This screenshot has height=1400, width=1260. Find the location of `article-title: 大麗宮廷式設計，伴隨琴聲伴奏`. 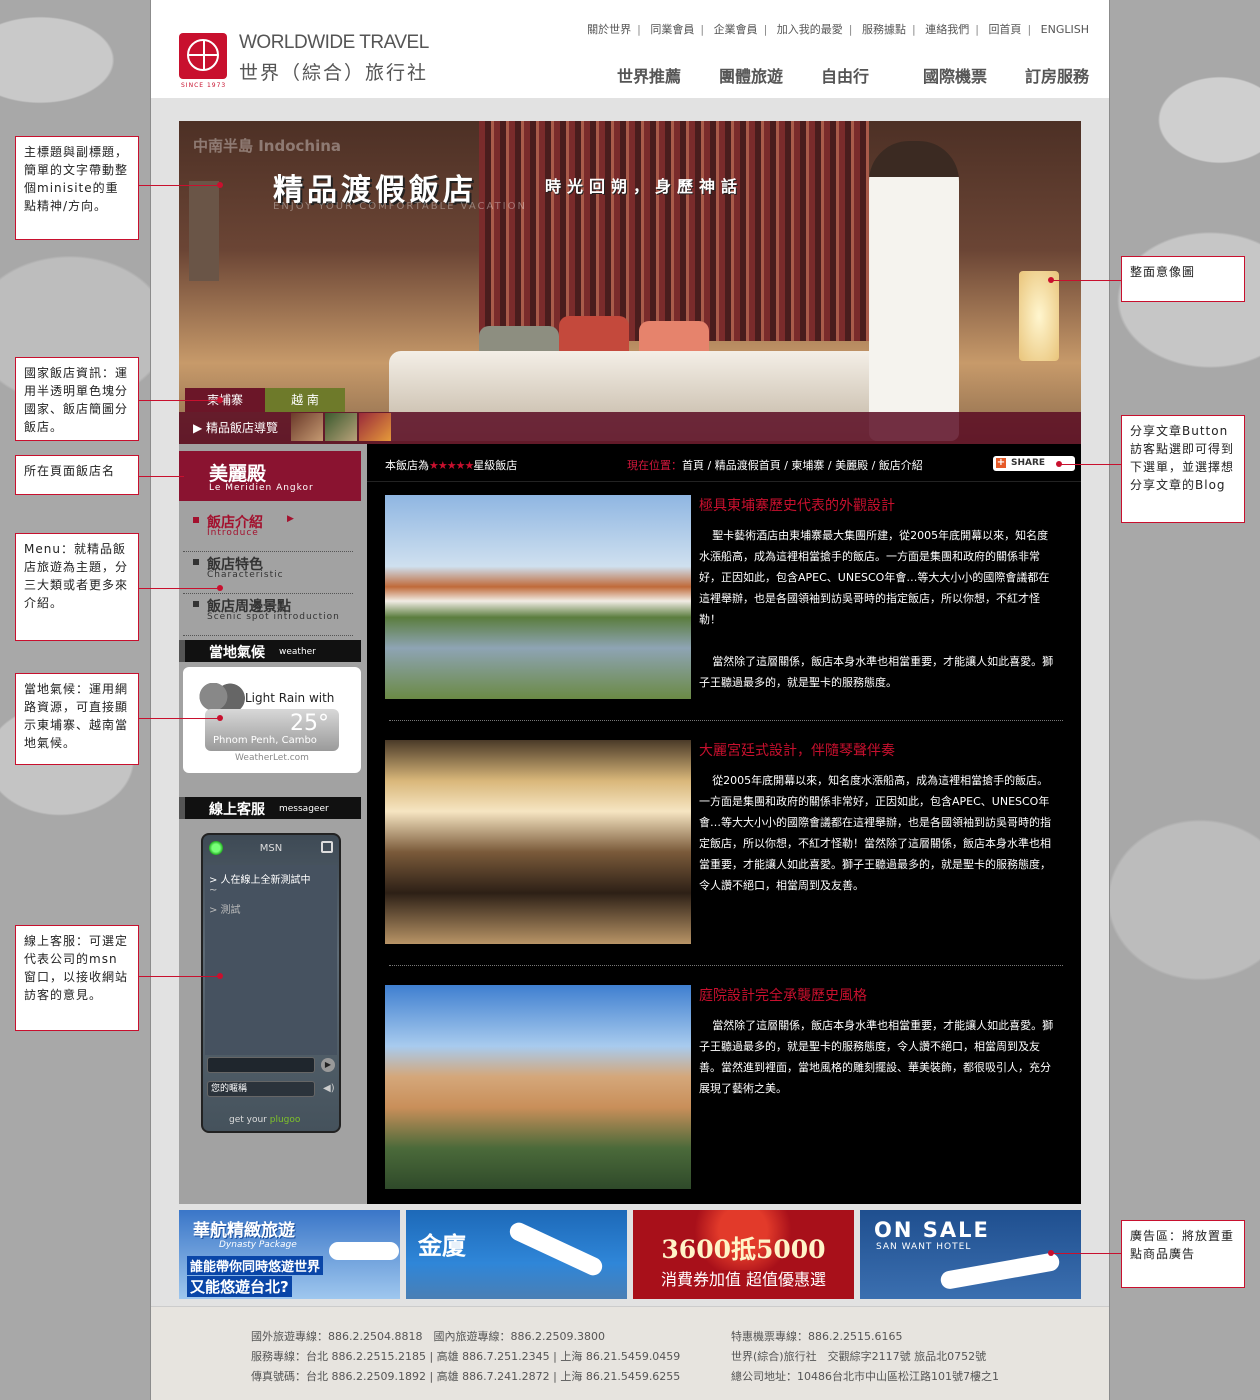

article-title: 大麗宮廷式設計，伴隨琴聲伴奏 is located at coordinates (797, 751).